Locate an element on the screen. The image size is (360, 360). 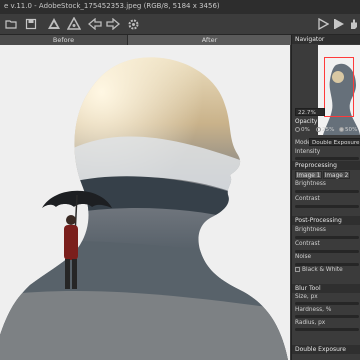
tab-before: Before is located at coordinates (63, 40).